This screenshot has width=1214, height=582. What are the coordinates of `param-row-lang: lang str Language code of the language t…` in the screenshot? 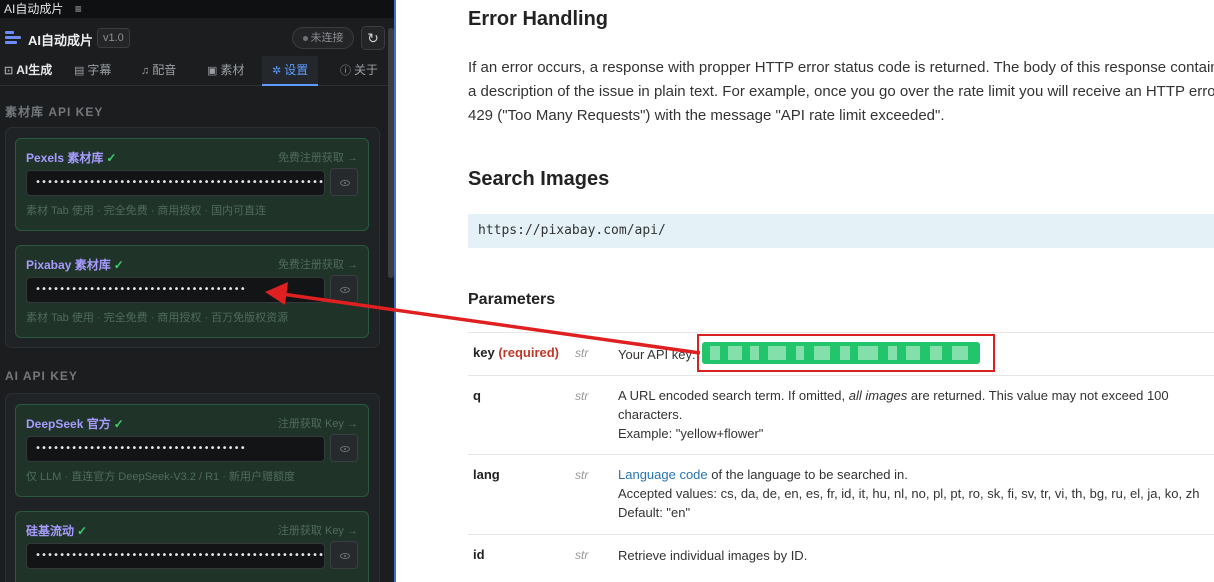 It's located at (841, 494).